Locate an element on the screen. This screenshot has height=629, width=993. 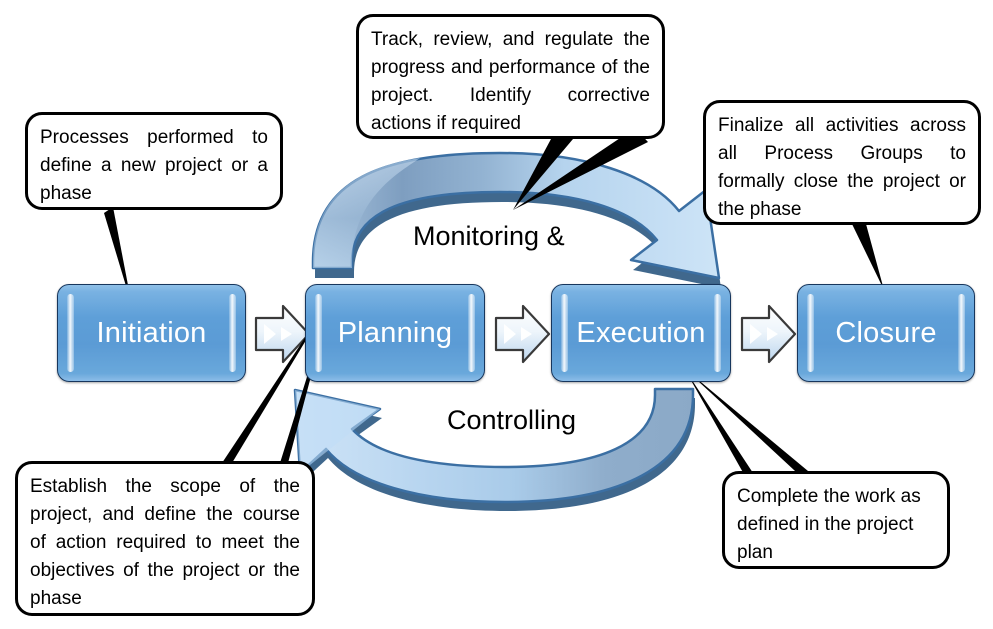
process-box-label: Planning is located at coordinates (395, 332).